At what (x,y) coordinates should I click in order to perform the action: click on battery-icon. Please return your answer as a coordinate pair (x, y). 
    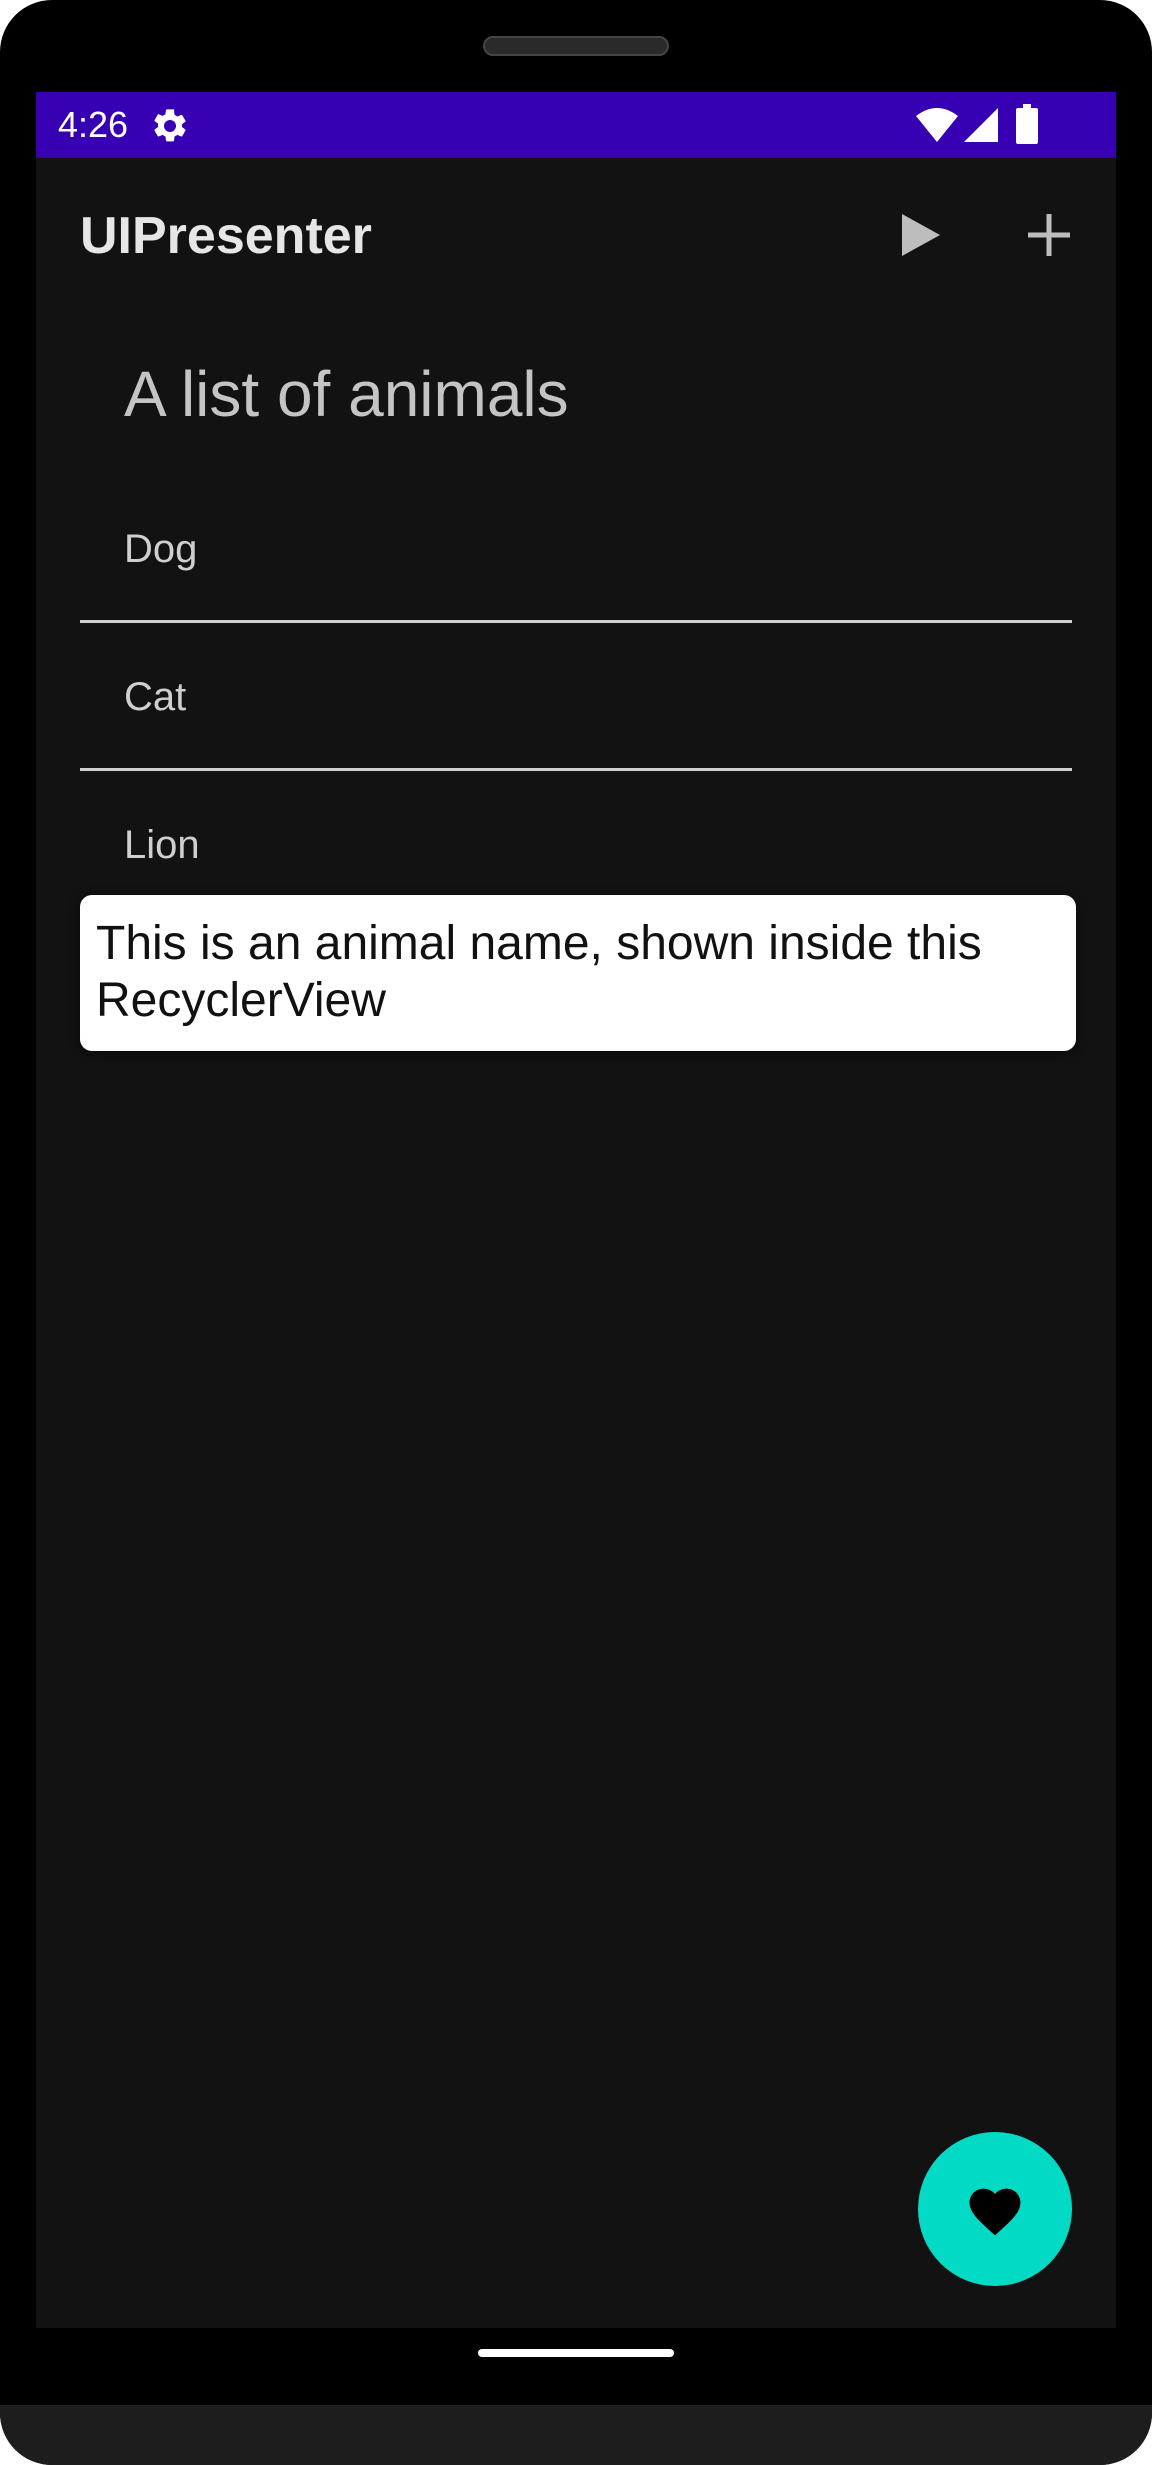
    Looking at the image, I should click on (1027, 124).